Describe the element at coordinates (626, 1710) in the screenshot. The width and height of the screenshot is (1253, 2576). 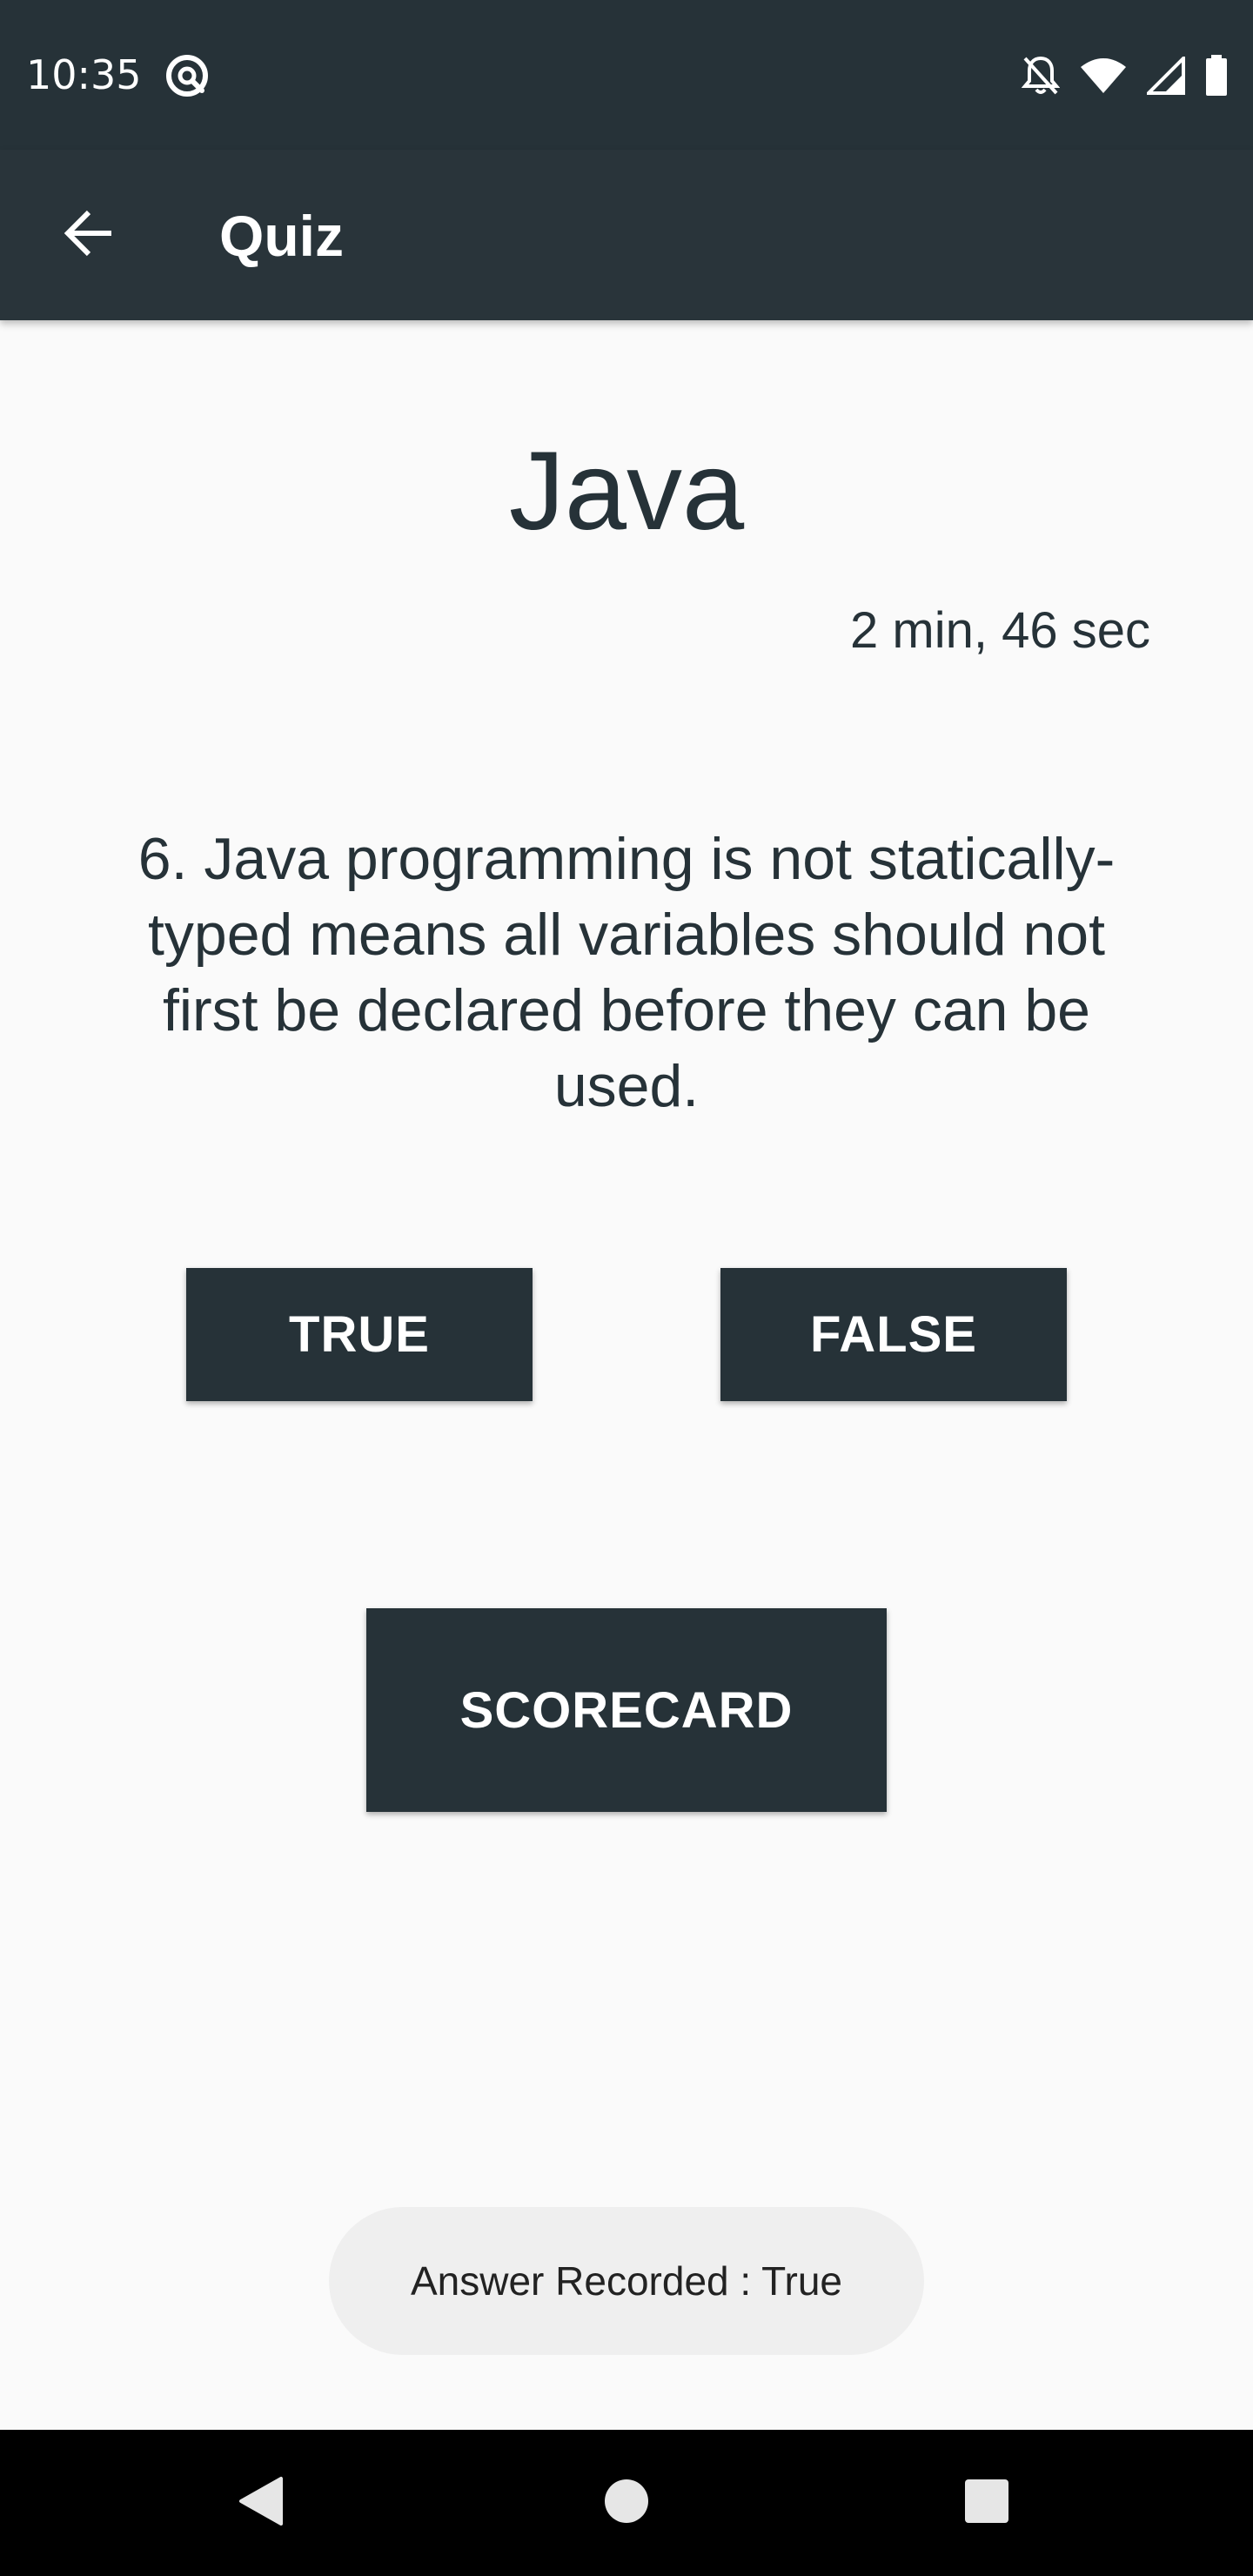
I see `scorecard-button: SCORECARD` at that location.